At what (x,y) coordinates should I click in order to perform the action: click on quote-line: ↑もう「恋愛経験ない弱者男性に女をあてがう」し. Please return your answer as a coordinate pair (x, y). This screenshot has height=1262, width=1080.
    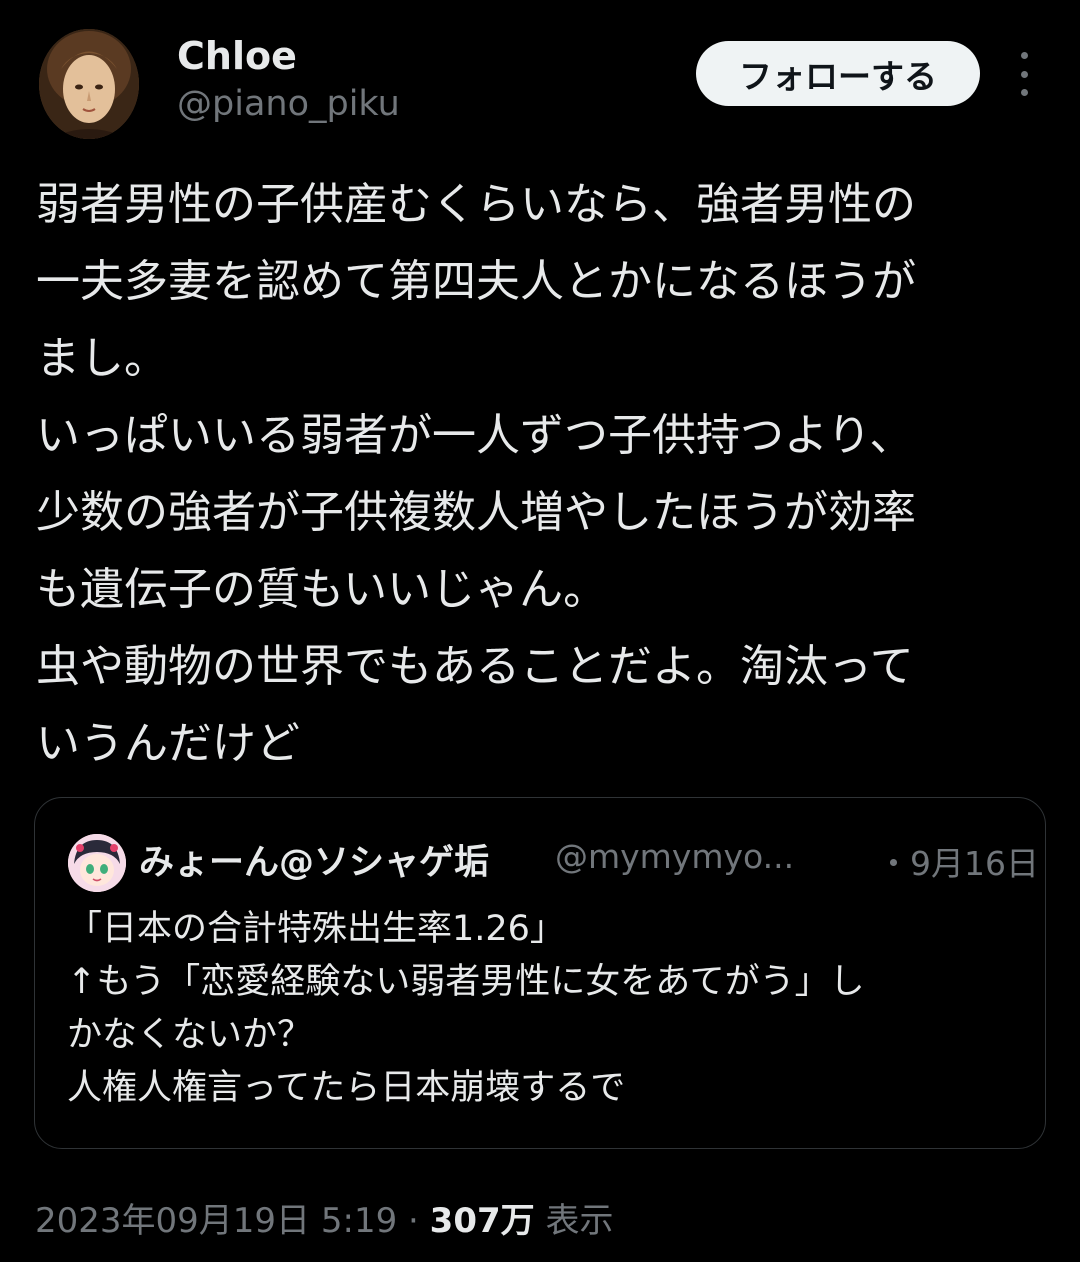
    Looking at the image, I should click on (466, 982).